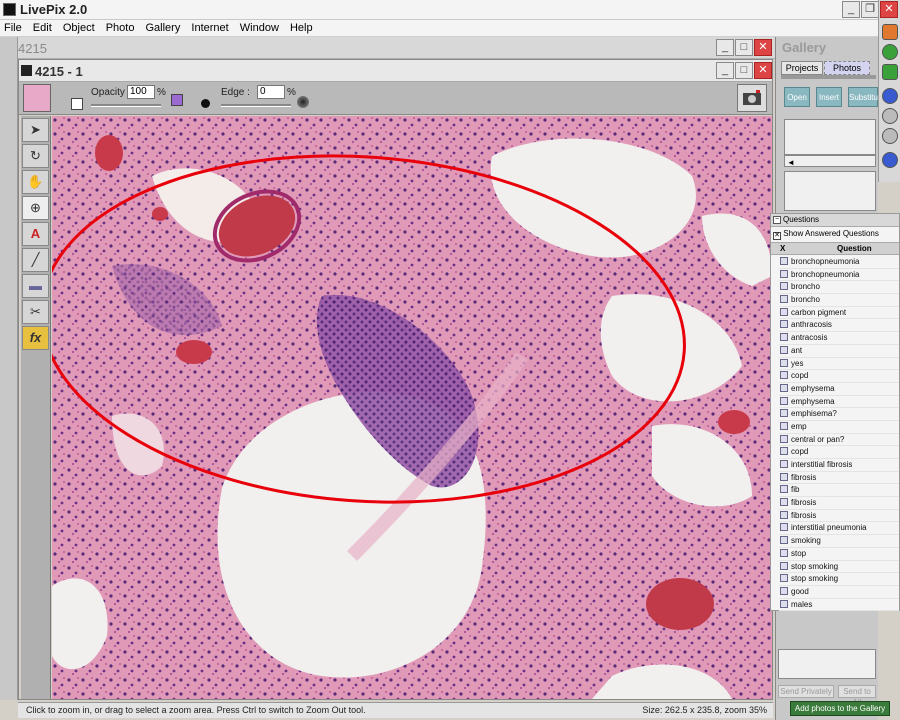 The image size is (900, 720). Describe the element at coordinates (890, 116) in the screenshot. I see `step-icon` at that location.